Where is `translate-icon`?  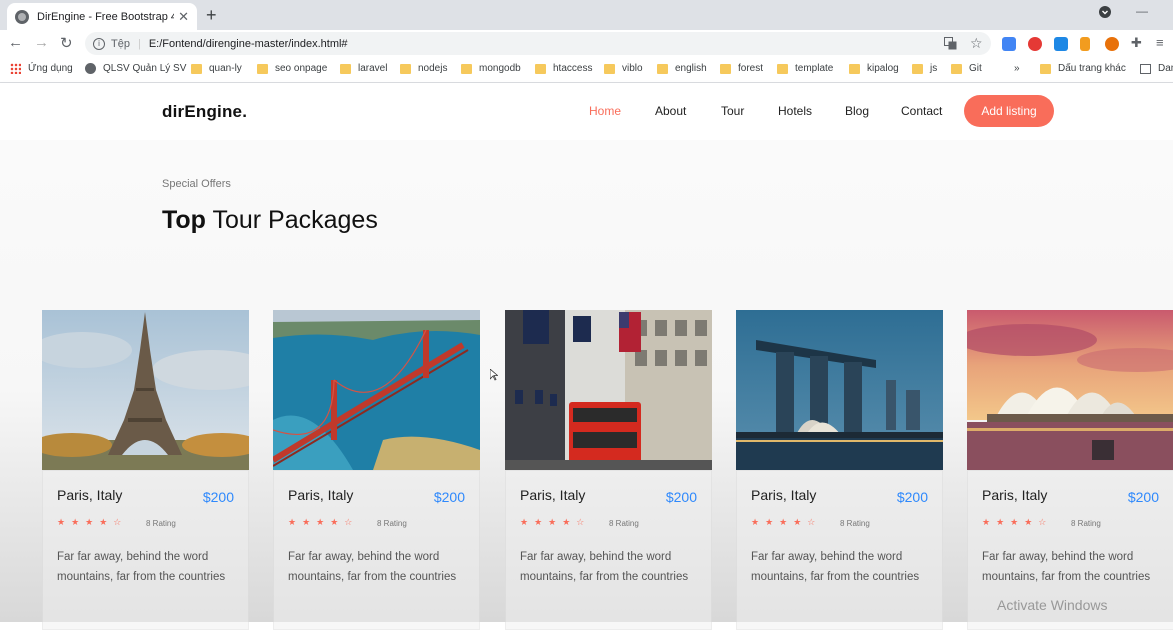 translate-icon is located at coordinates (950, 45).